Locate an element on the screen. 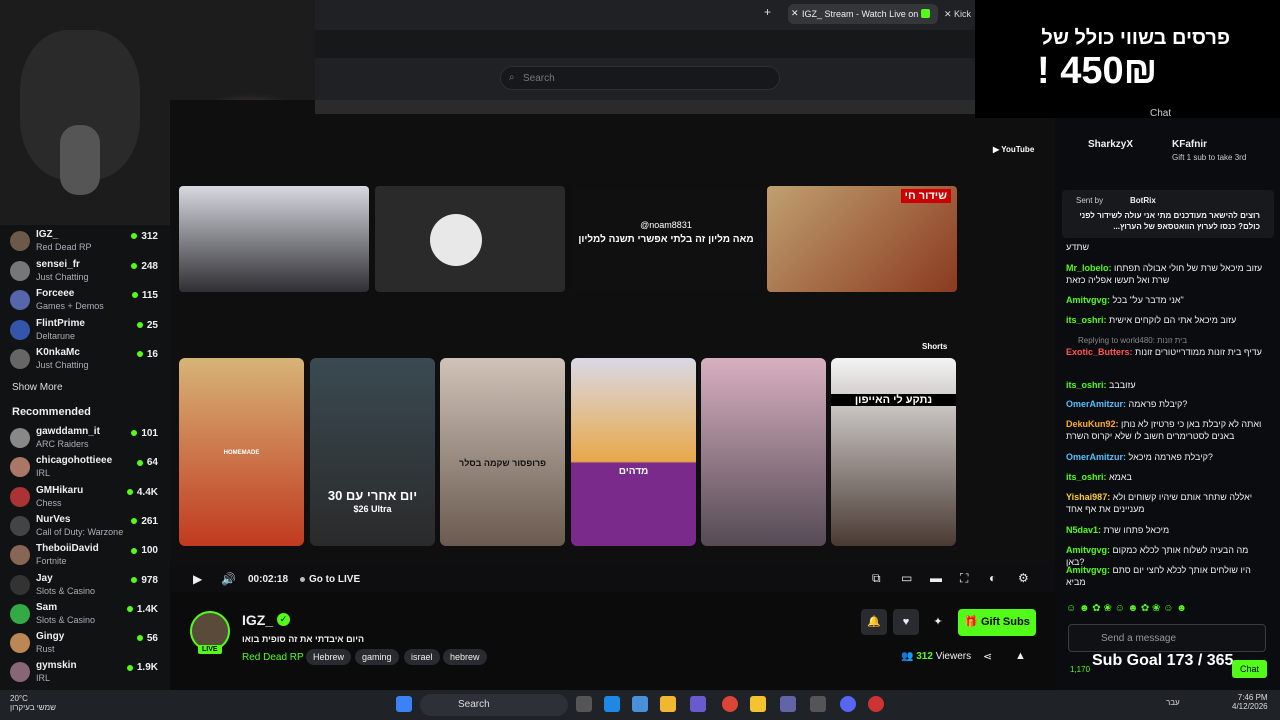 This screenshot has height=720, width=1280. sidebar-channel: gawddamn_it ARC Raiders 101 is located at coordinates (87, 439).